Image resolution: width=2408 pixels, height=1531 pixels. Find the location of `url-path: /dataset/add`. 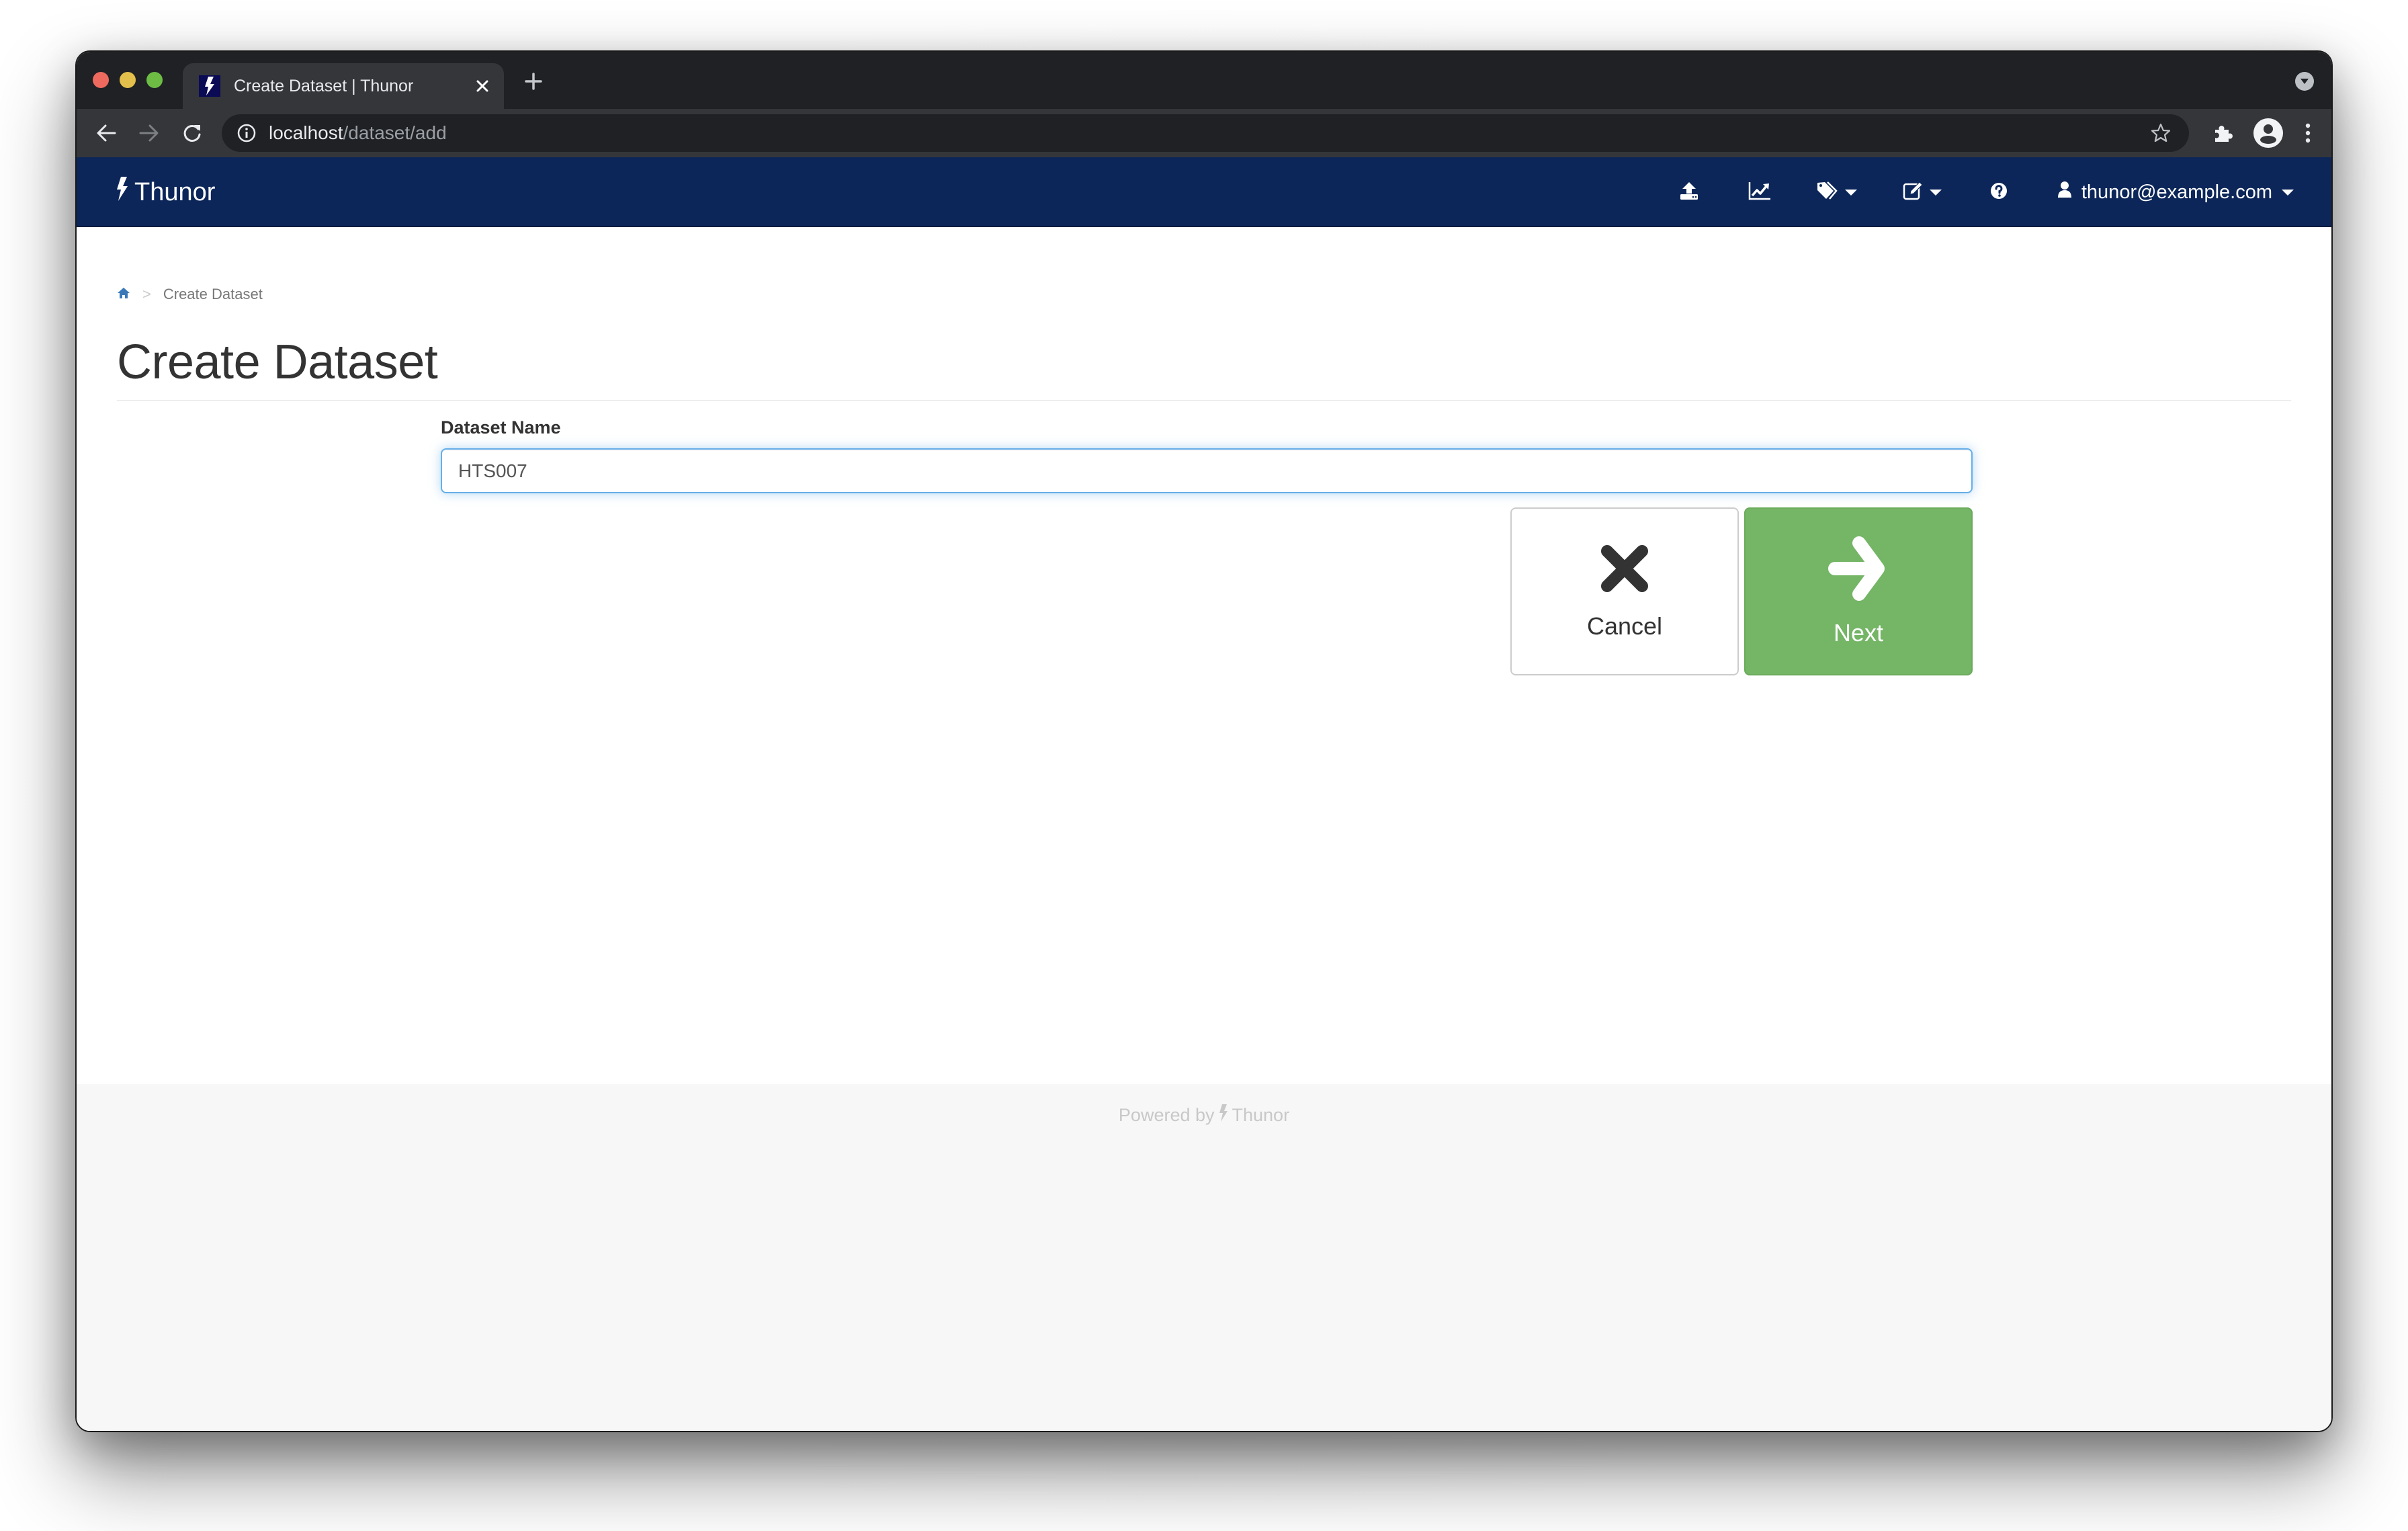

url-path: /dataset/add is located at coordinates (395, 132).